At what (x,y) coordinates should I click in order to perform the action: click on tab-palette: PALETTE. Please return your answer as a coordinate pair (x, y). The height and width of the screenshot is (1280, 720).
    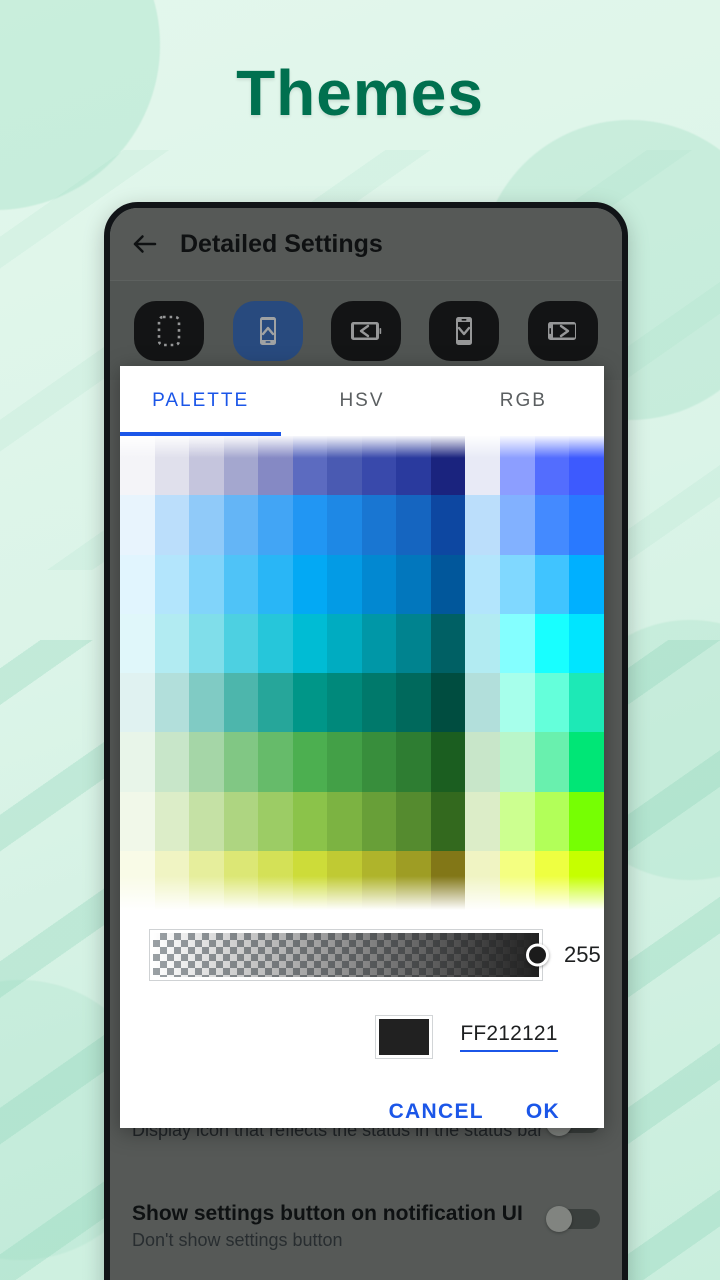
    Looking at the image, I should click on (200, 401).